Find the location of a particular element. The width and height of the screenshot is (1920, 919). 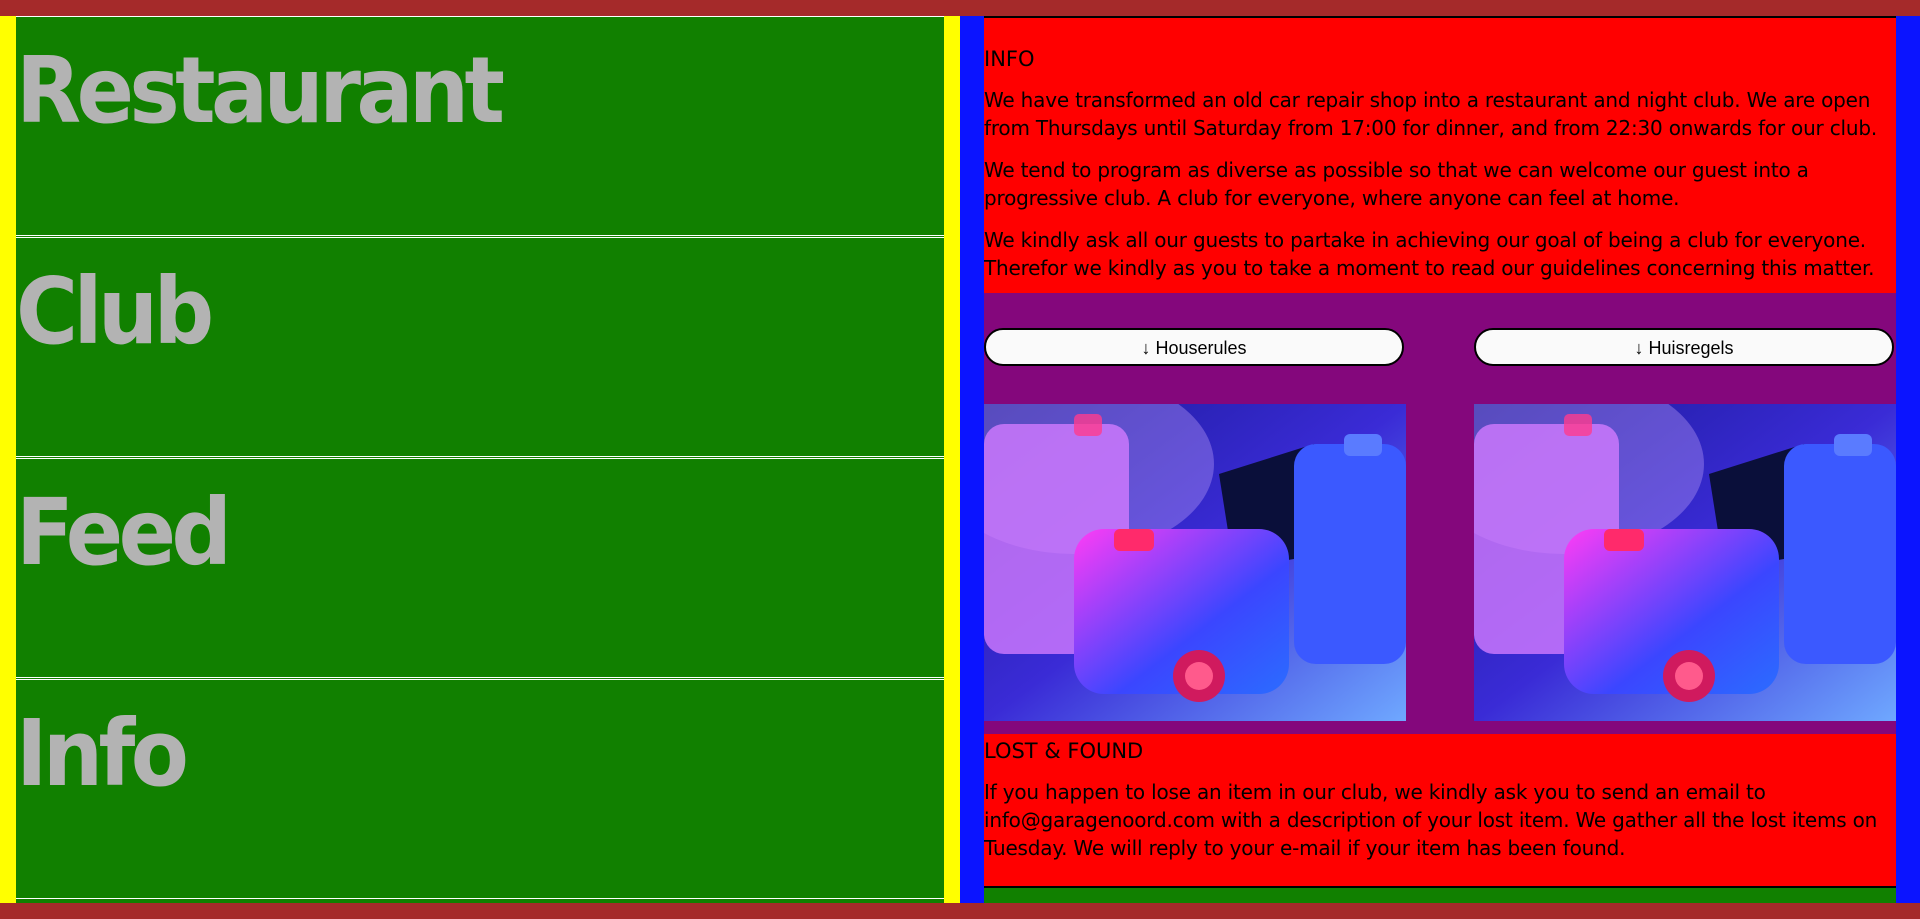

nav-item-label: Feed is located at coordinates (124, 532).